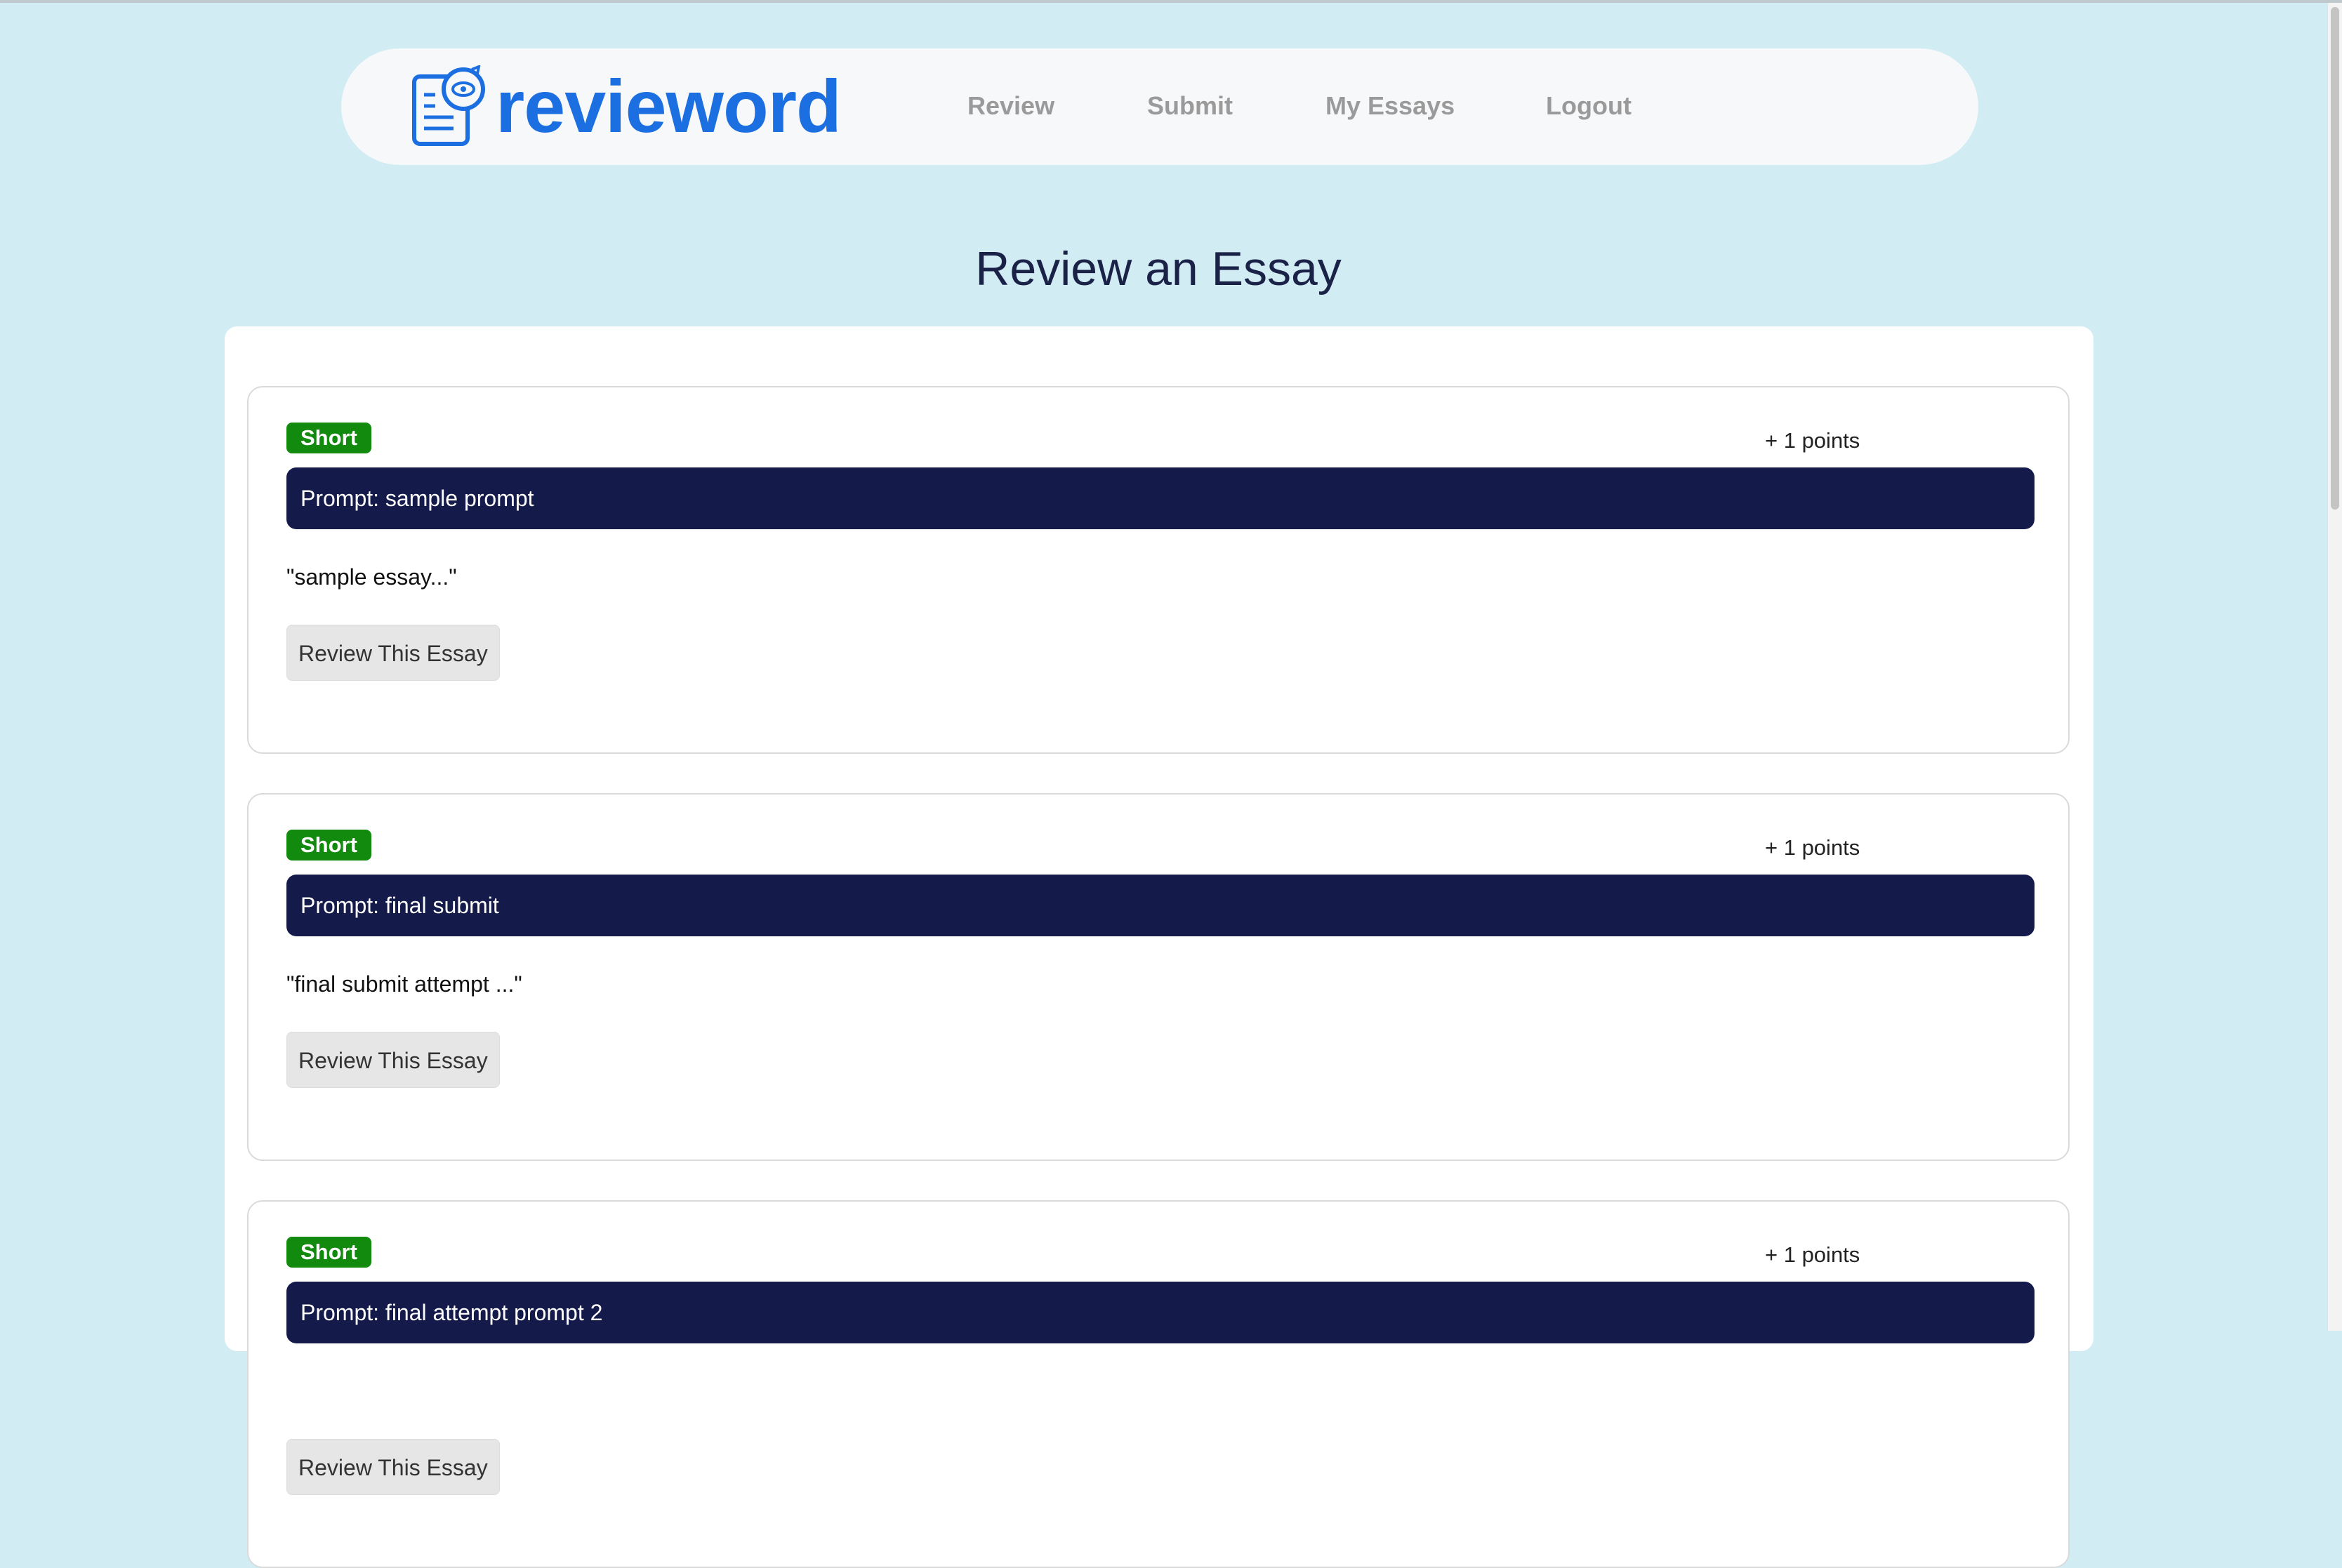  Describe the element at coordinates (1190, 106) in the screenshot. I see `nav-submit-link: Submit` at that location.